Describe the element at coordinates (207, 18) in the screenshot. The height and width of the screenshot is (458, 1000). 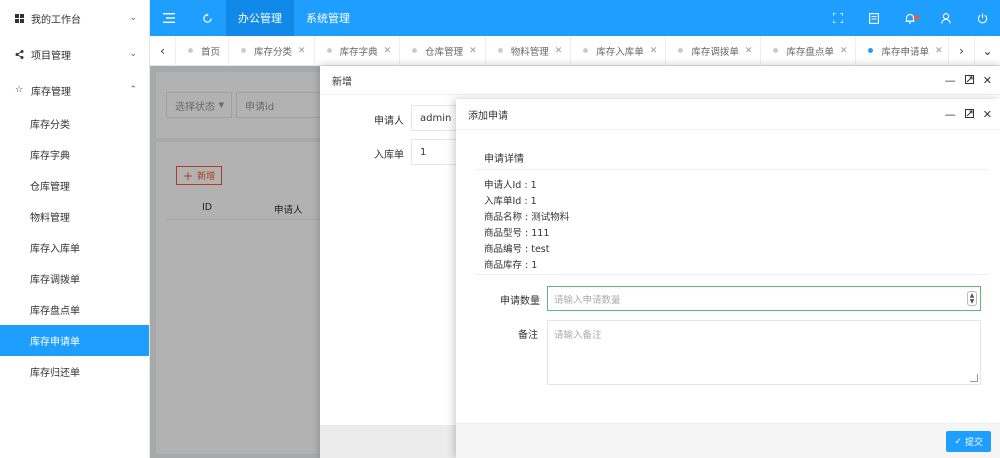
I see `refresh-icon` at that location.